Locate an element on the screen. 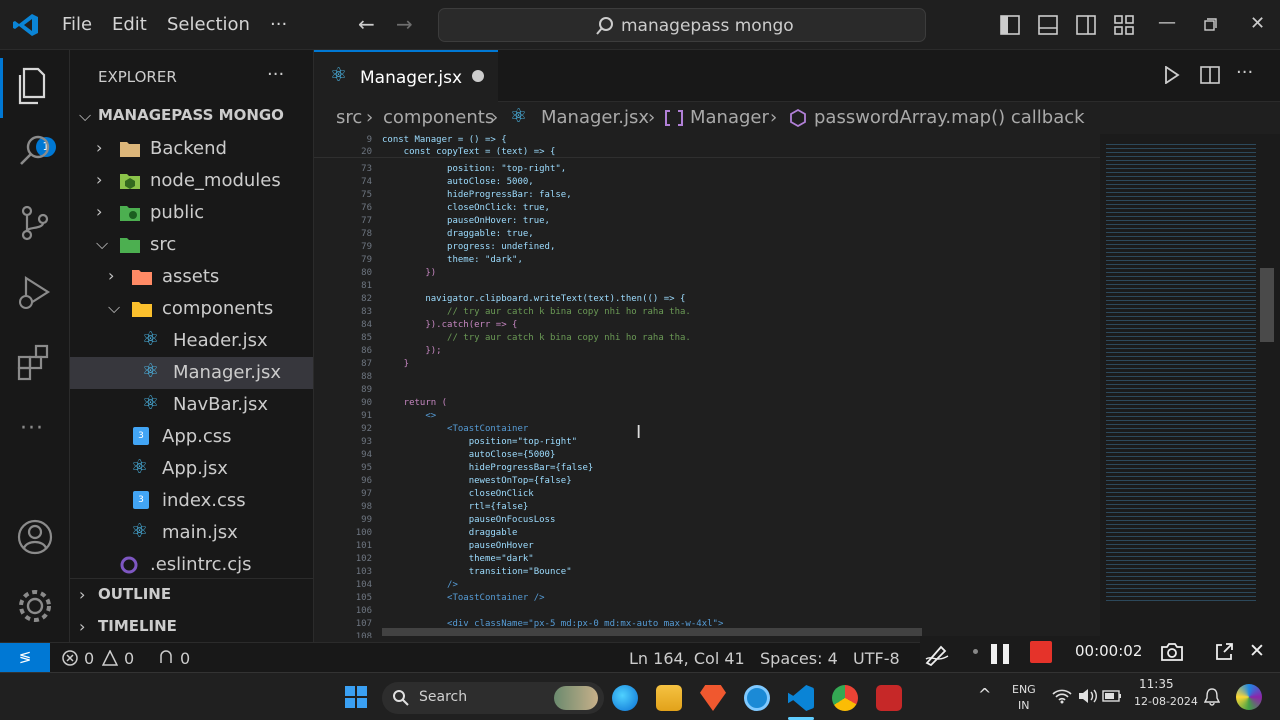  tab-manager-jsx: ⚛ Manager.jsx is located at coordinates (406, 76).